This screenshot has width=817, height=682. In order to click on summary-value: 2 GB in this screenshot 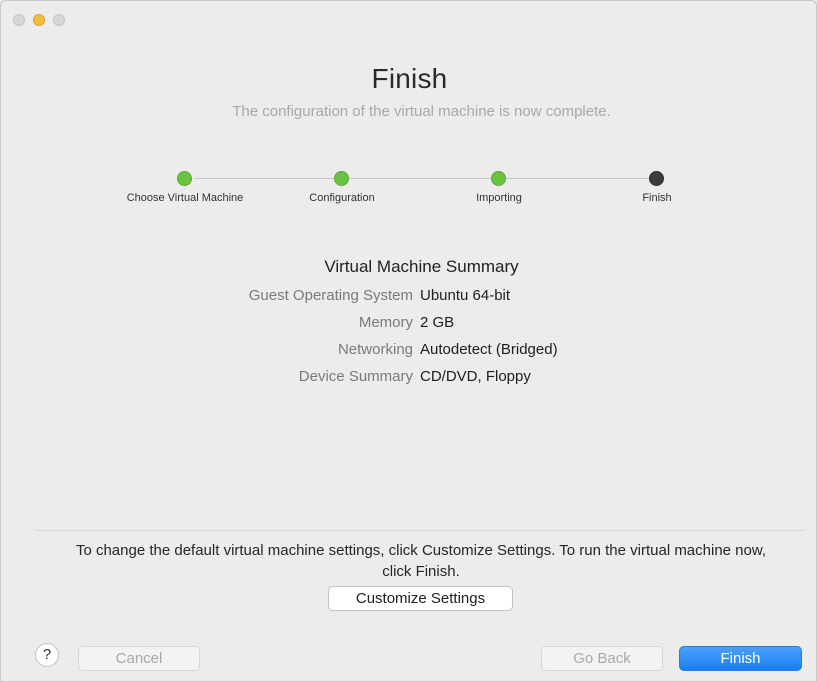, I will do `click(437, 322)`.